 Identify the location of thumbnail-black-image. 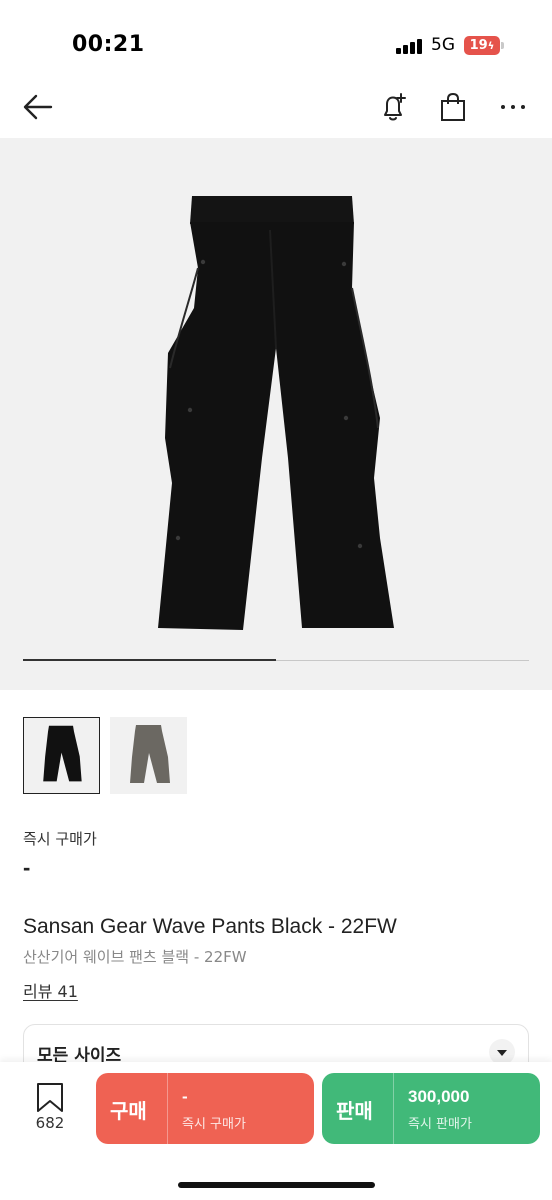
(62, 753).